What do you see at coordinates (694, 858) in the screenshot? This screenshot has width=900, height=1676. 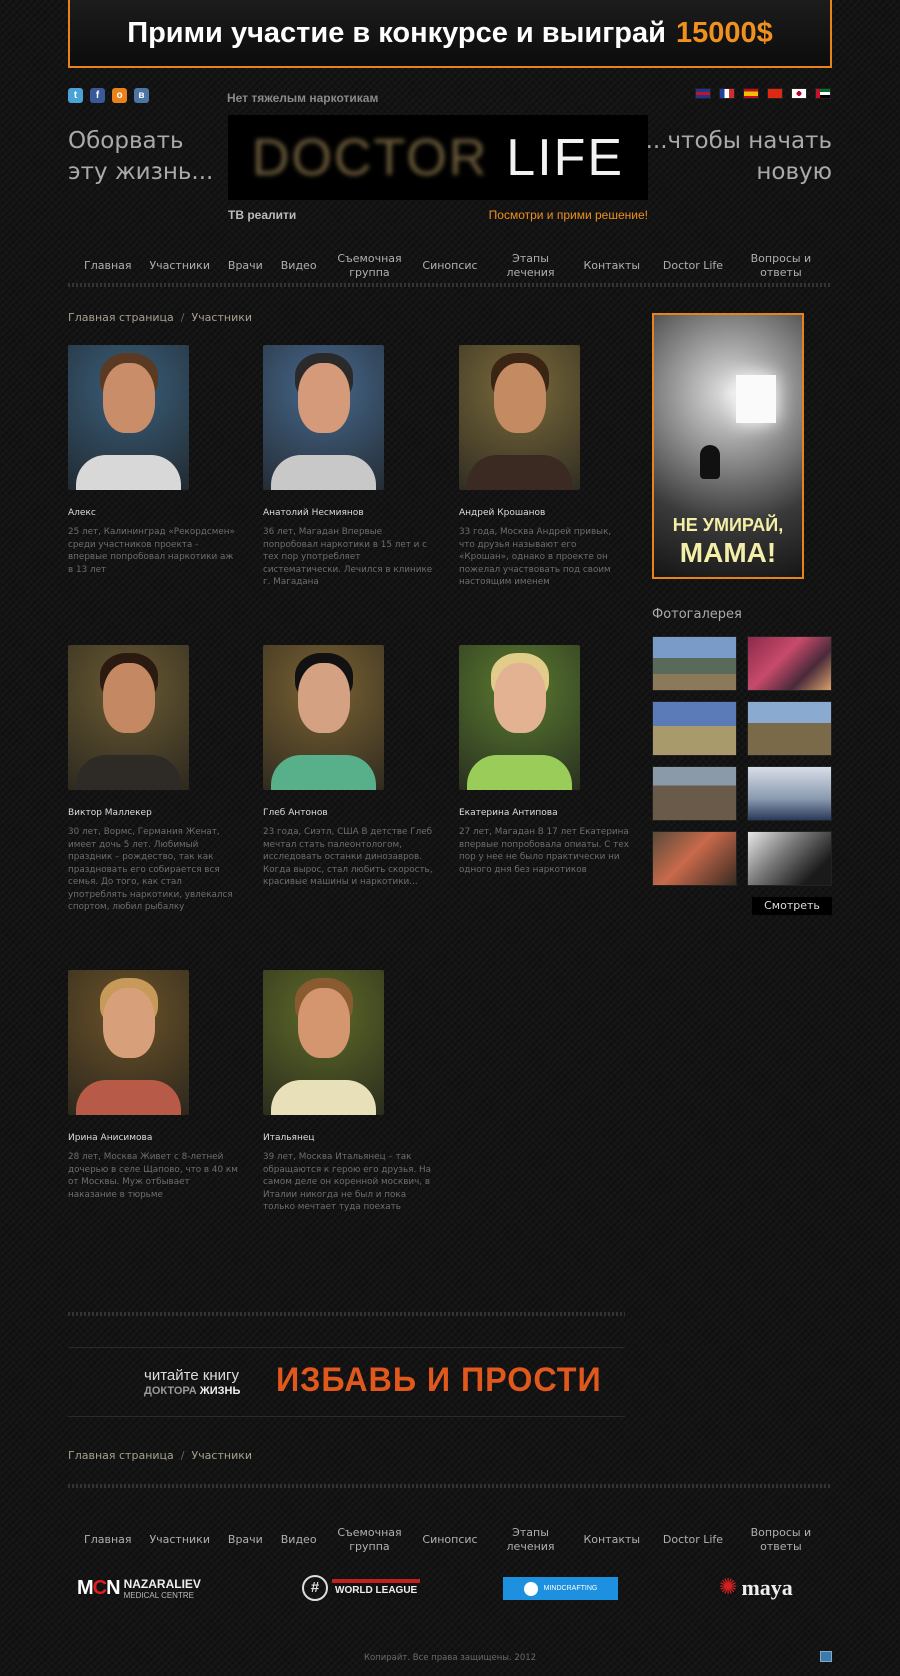 I see `photo-couple-hug` at bounding box center [694, 858].